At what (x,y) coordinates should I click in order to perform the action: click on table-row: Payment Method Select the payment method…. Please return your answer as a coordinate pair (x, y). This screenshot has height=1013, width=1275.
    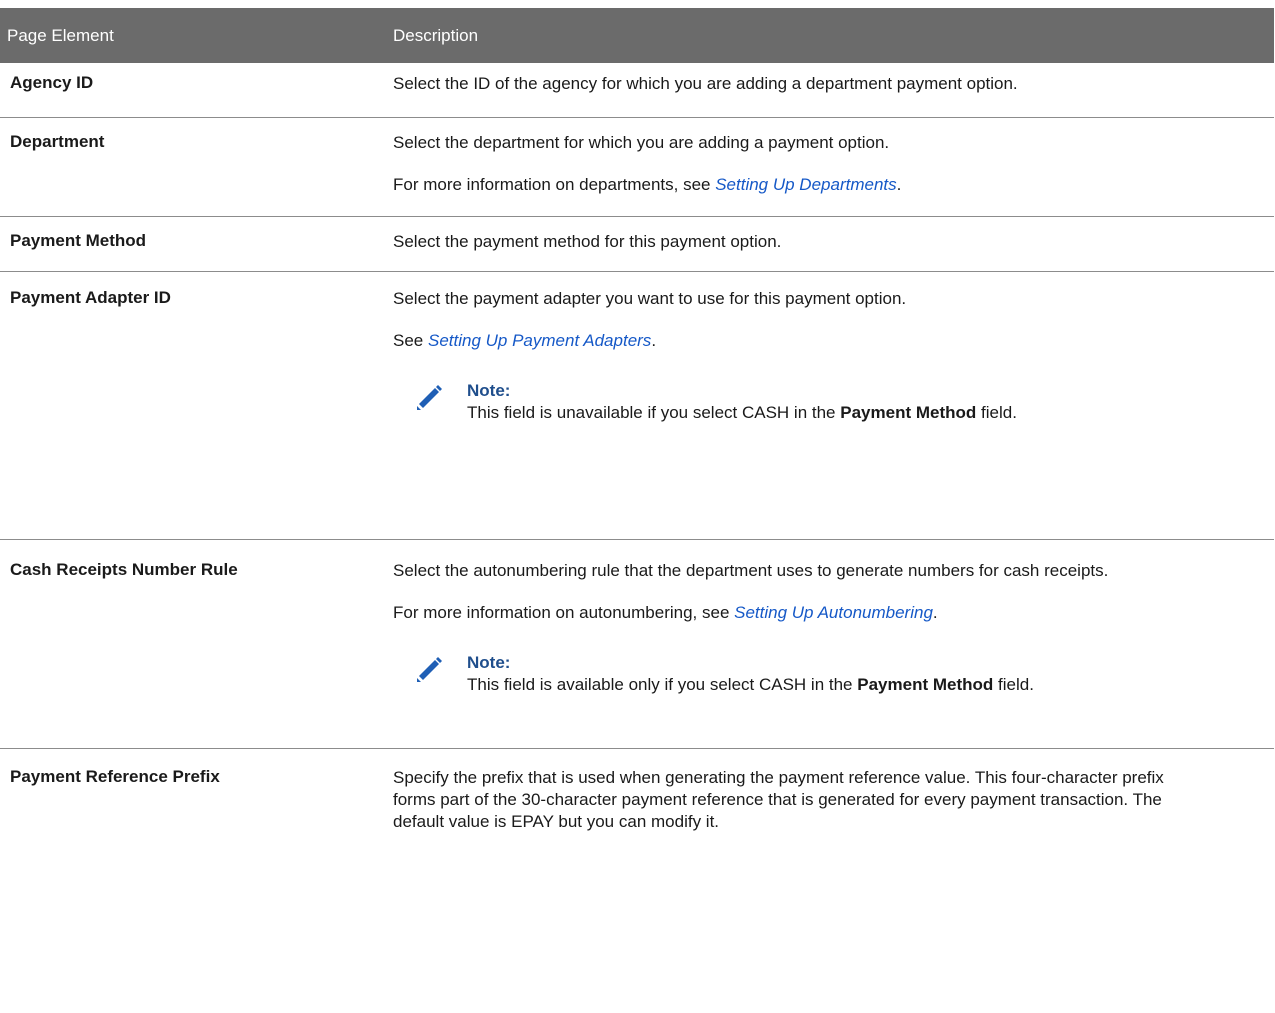
    Looking at the image, I should click on (637, 244).